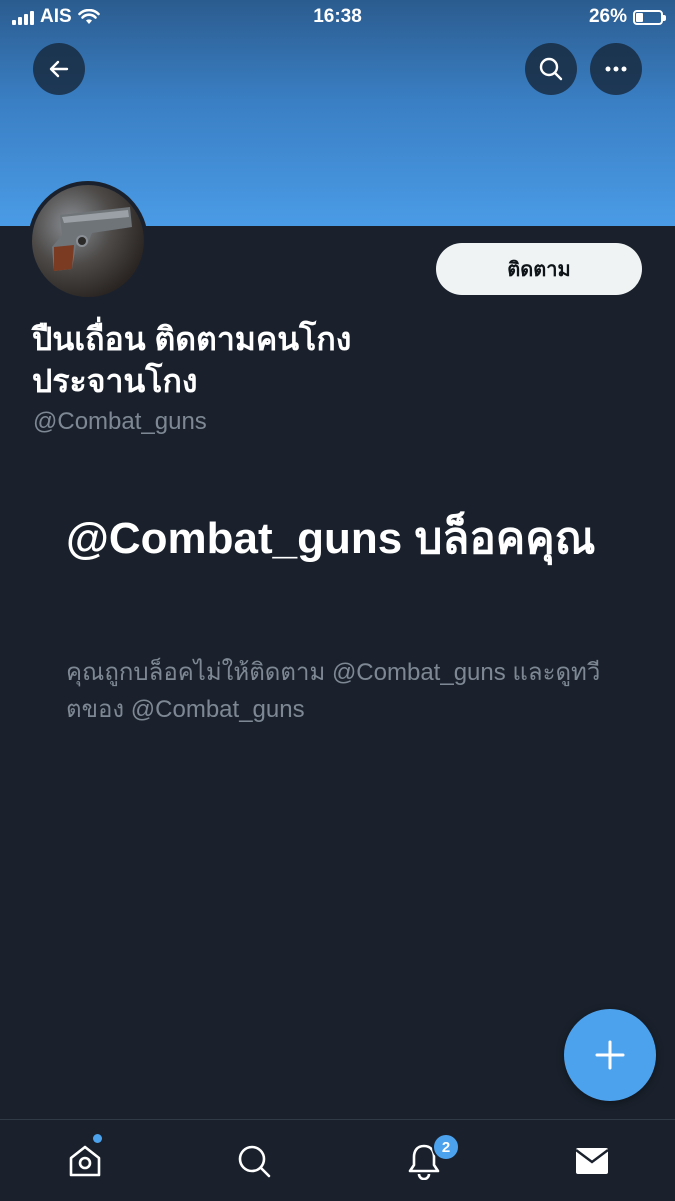 The height and width of the screenshot is (1201, 675). I want to click on status-bar: AIS 16:38 26%, so click(337, 18).